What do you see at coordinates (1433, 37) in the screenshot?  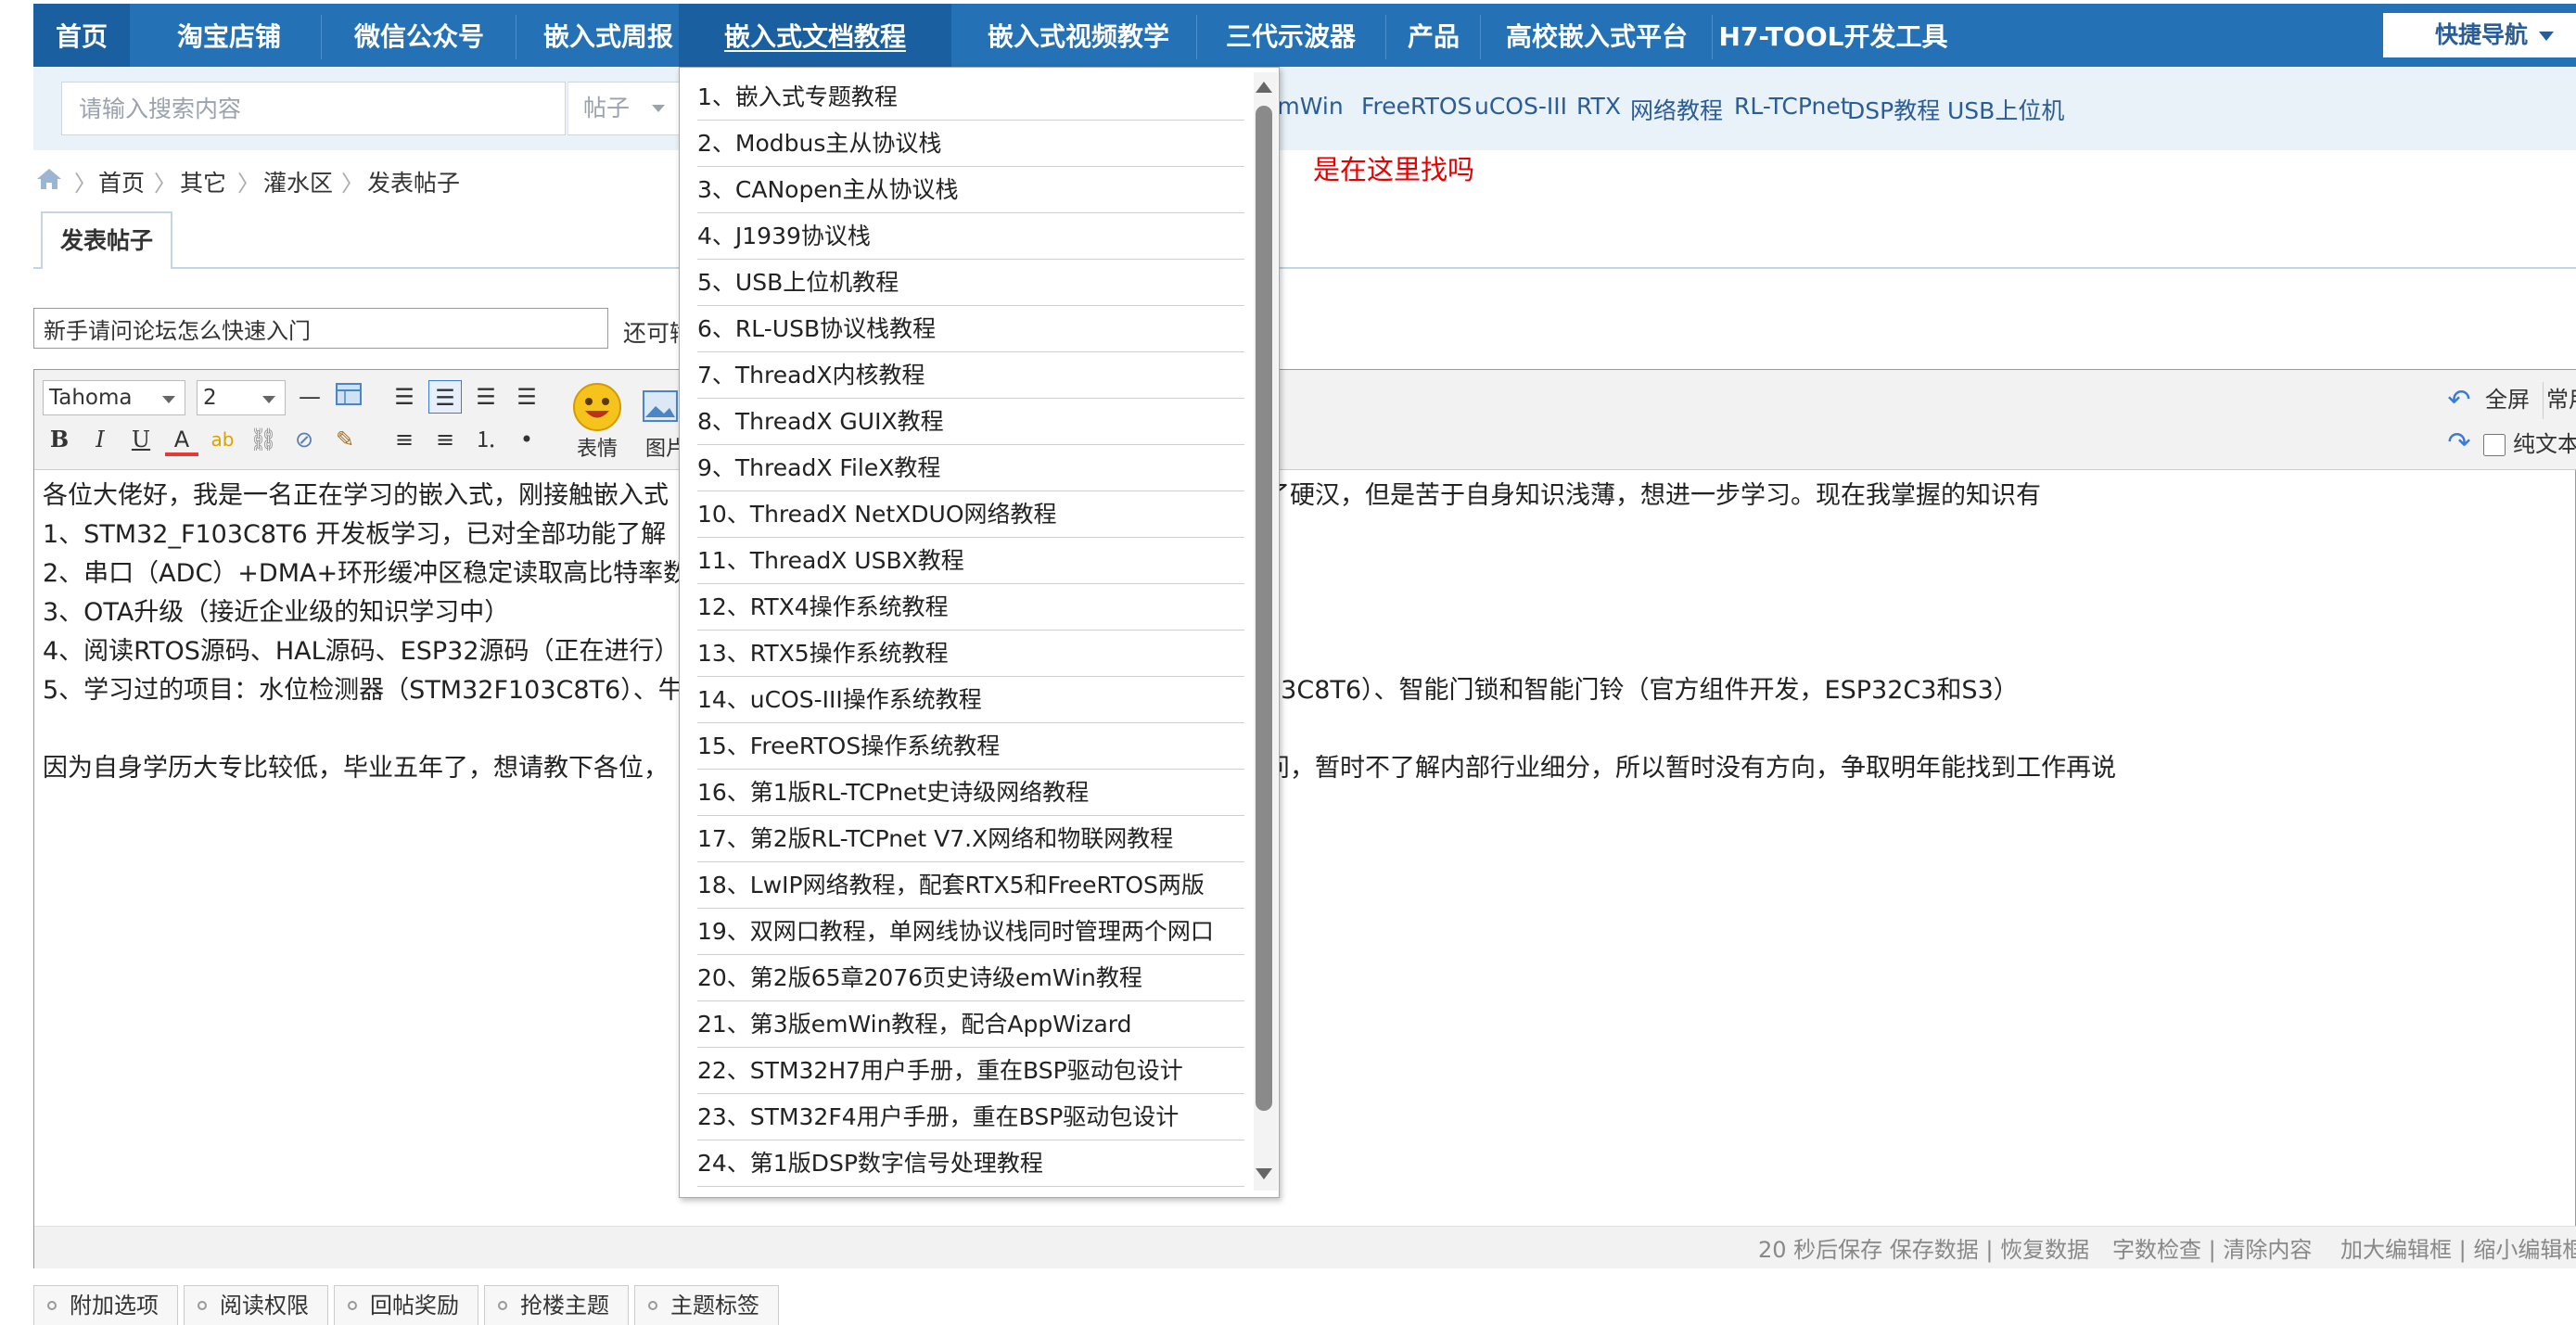 I see `nav-products: 产品` at bounding box center [1433, 37].